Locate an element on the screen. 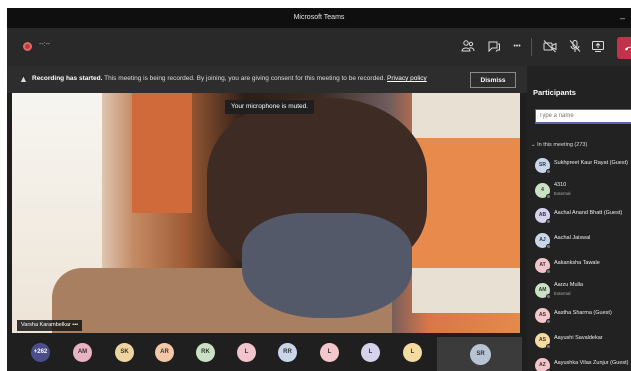 This screenshot has width=631, height=371. privacy-policy-link: Privacy policy is located at coordinates (407, 78).